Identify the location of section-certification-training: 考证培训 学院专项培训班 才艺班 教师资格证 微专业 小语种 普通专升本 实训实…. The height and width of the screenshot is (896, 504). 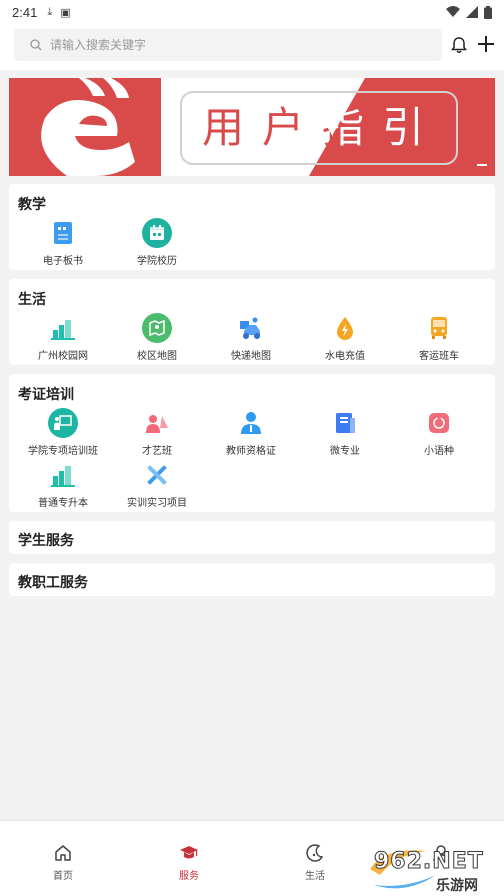
(252, 443).